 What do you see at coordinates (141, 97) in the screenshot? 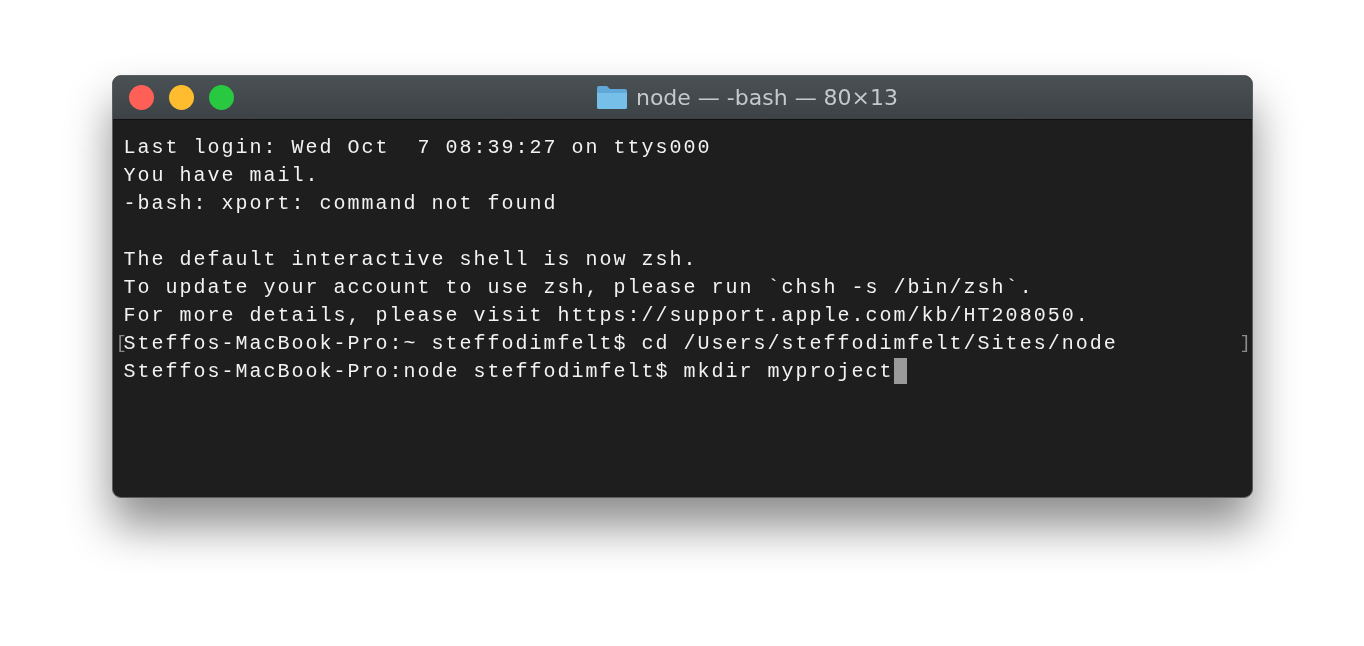
I see `close-button` at bounding box center [141, 97].